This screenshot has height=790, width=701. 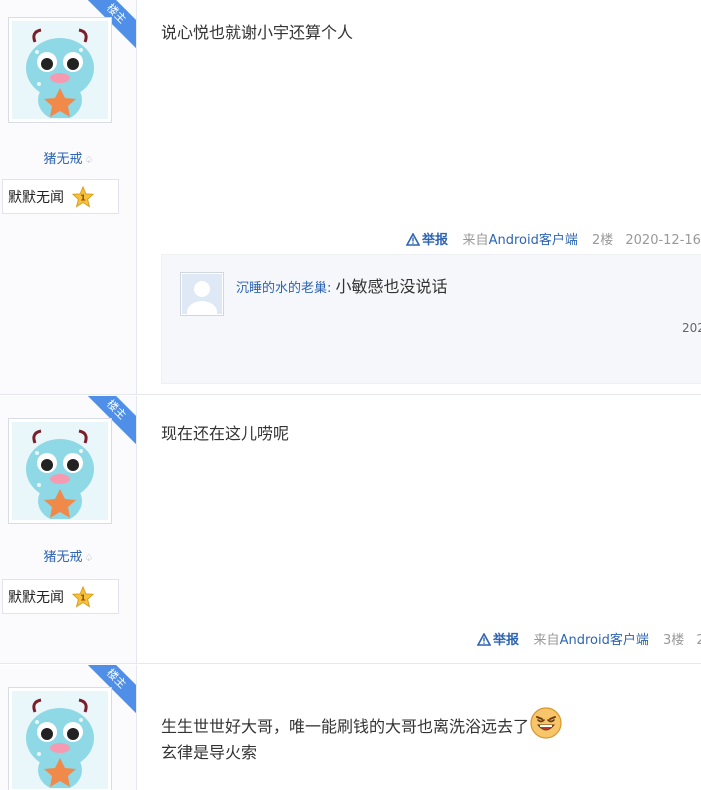 I want to click on post-text-line-1: 生生世世好大哥，唯一能刷钱的大哥也离洗浴远去了, so click(x=345, y=726).